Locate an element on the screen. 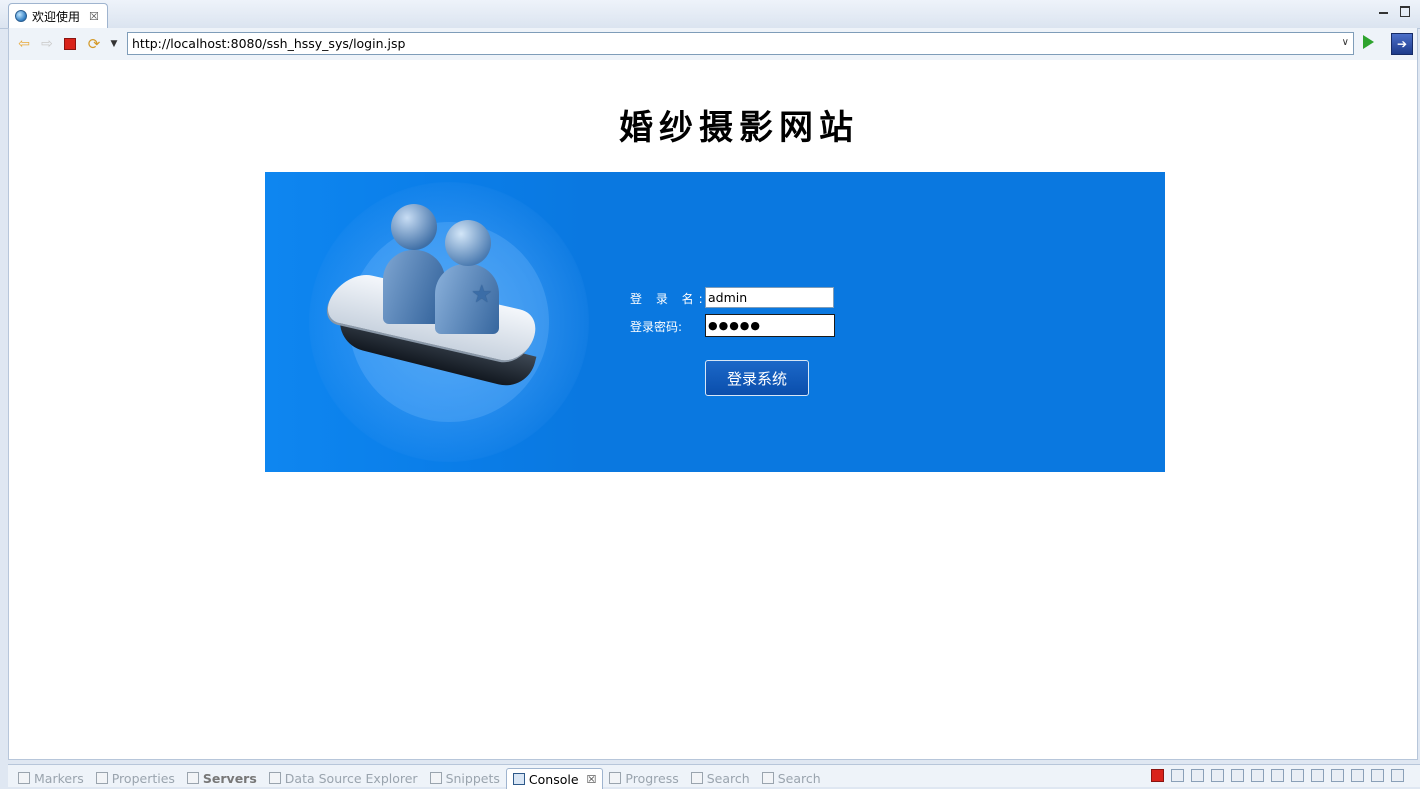 This screenshot has width=1420, height=789. progress-icon is located at coordinates (615, 778).